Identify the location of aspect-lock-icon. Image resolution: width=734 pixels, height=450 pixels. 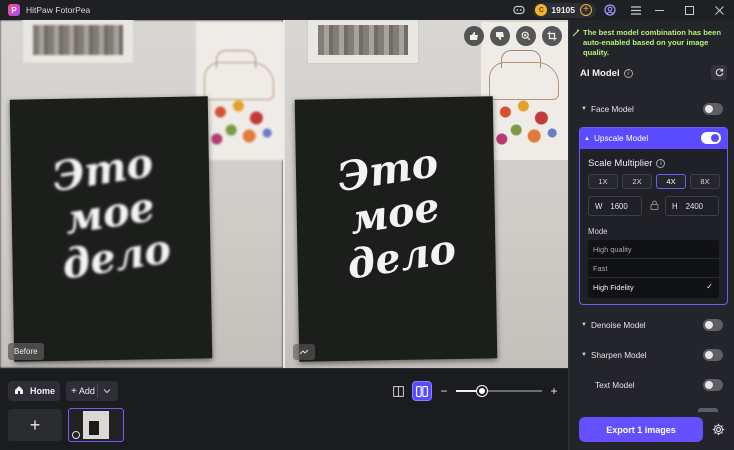
(654, 205).